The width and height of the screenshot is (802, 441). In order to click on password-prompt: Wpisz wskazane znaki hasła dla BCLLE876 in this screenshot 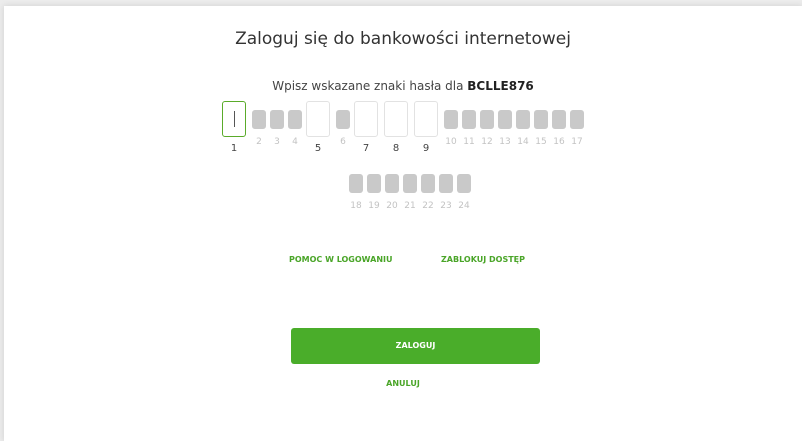, I will do `click(403, 86)`.